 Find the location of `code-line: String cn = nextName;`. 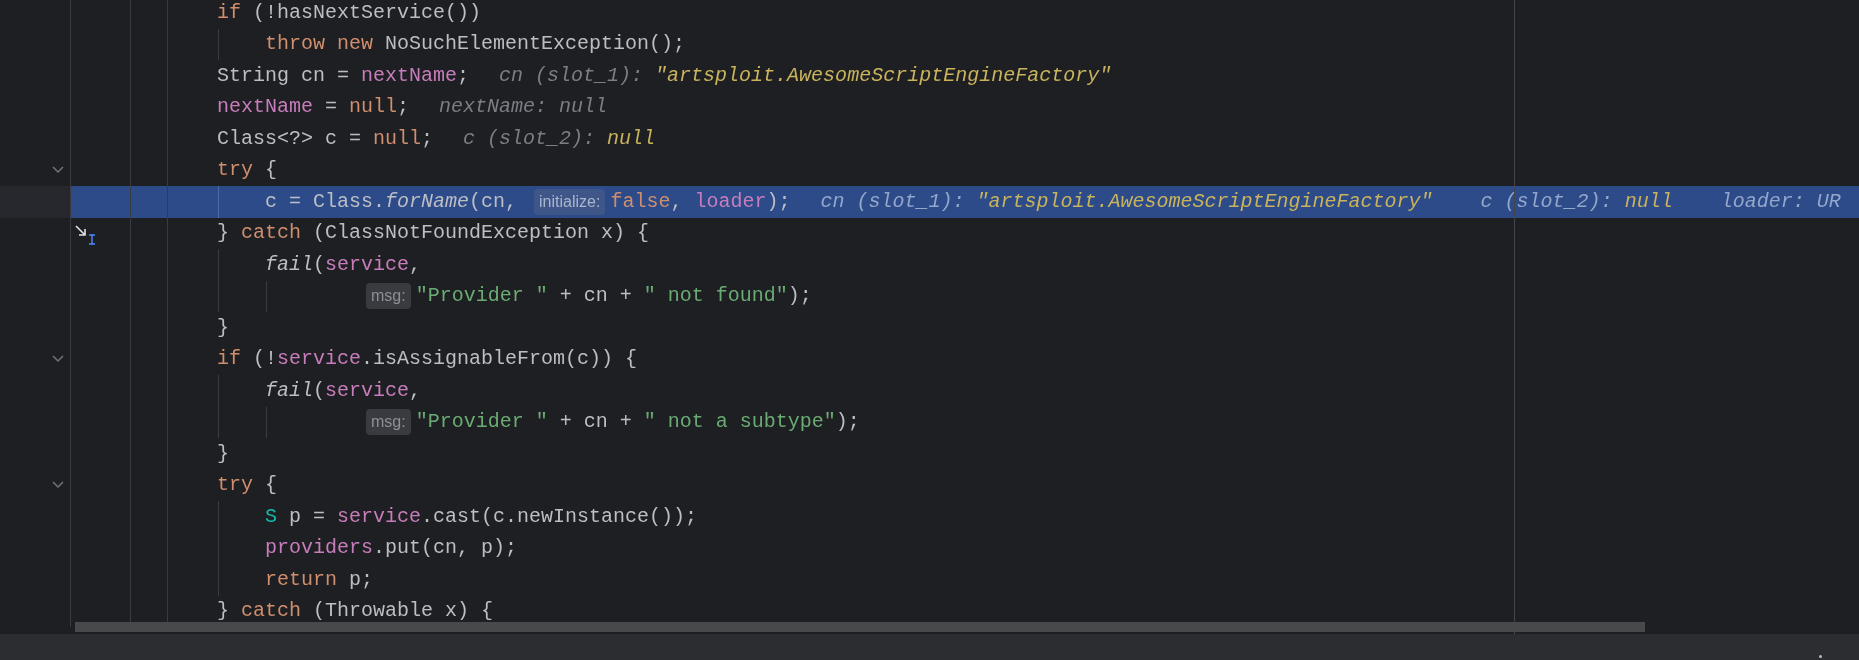

code-line: String cn = nextName; is located at coordinates (343, 75).